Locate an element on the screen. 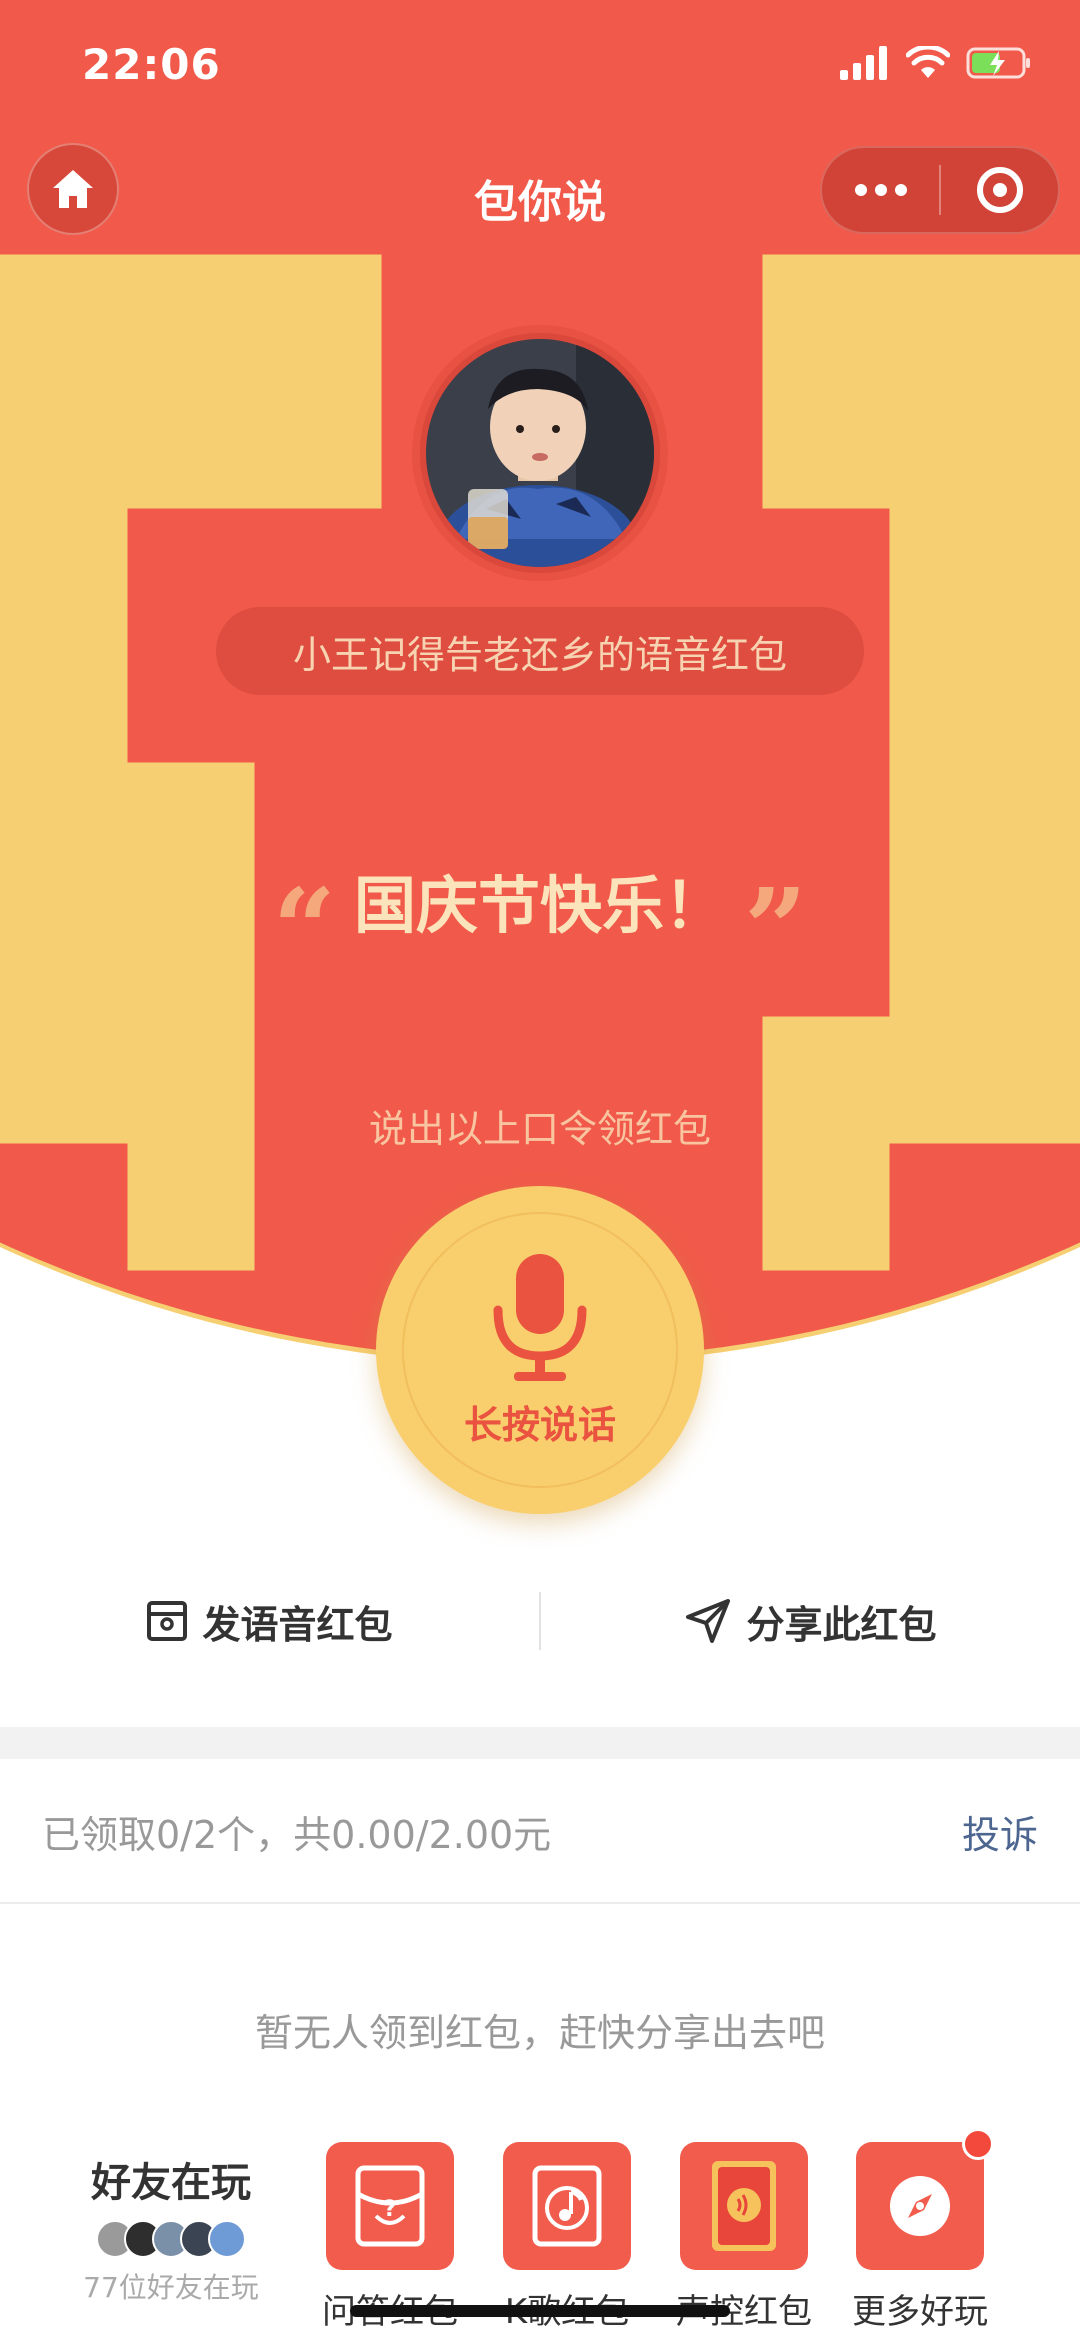 Image resolution: width=1080 pixels, height=2337 pixels. sender-name-label: 小王记得告老还乡的语音红包 is located at coordinates (540, 651).